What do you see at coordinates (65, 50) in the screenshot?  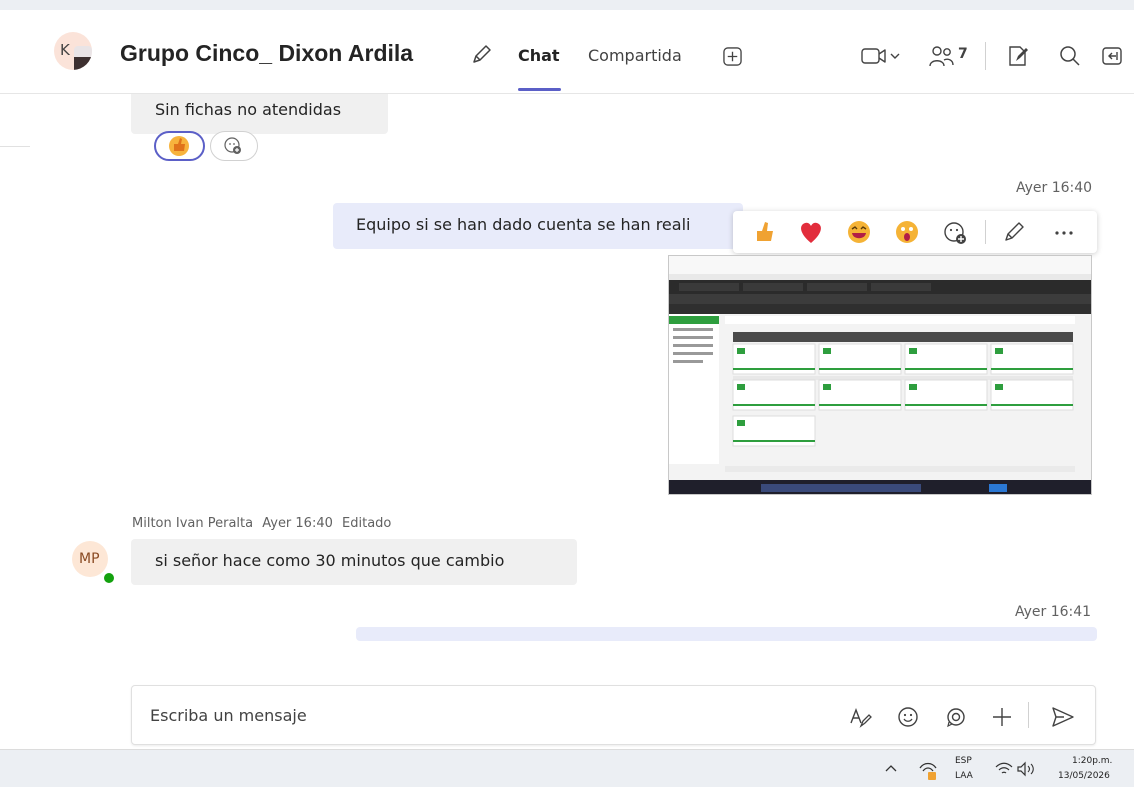 I see `group-avatar-initial: K` at bounding box center [65, 50].